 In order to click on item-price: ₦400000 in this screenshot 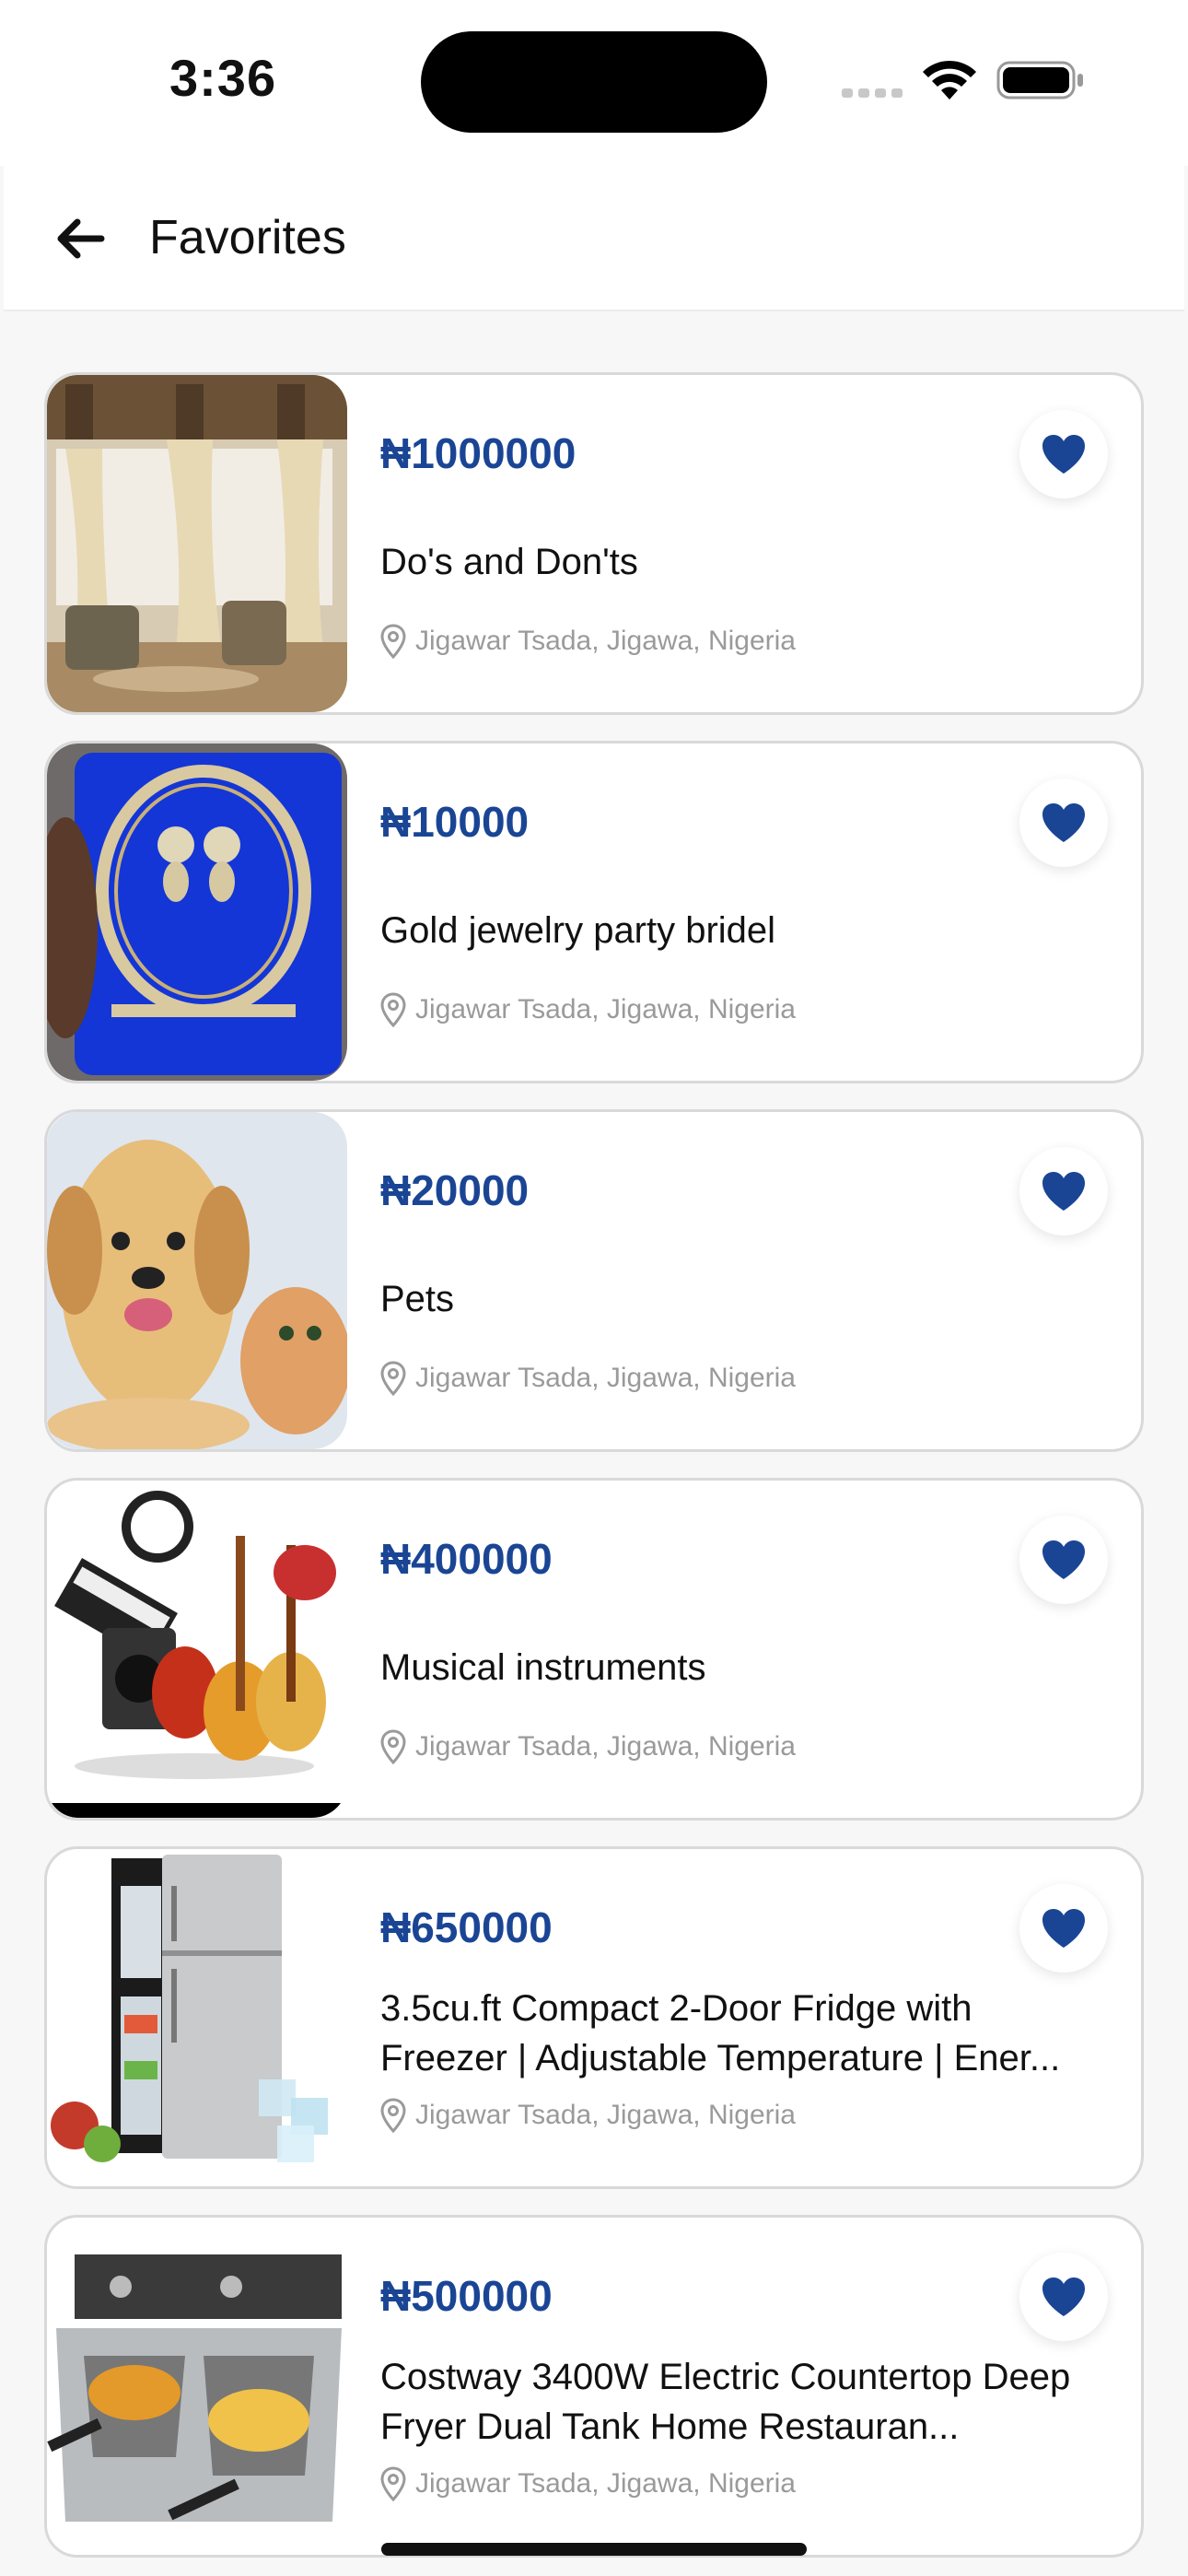, I will do `click(466, 1559)`.